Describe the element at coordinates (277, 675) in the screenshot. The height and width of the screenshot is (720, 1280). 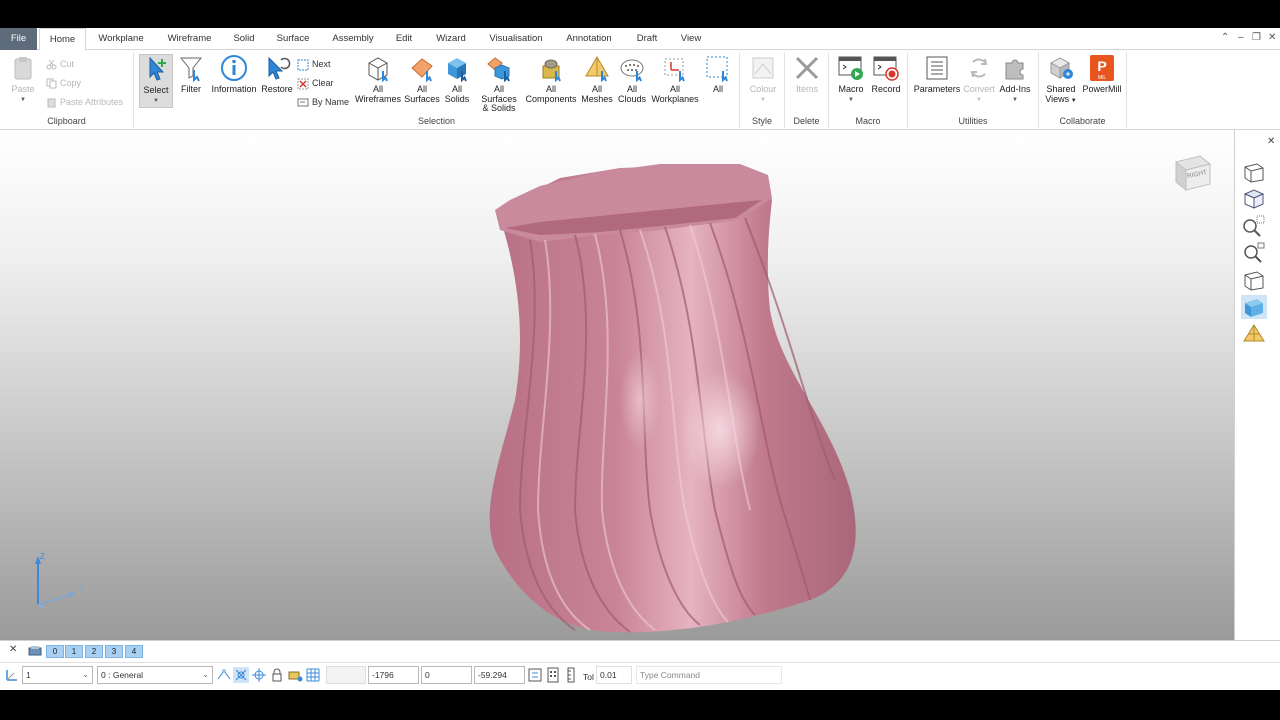
I see `lock-icon` at that location.